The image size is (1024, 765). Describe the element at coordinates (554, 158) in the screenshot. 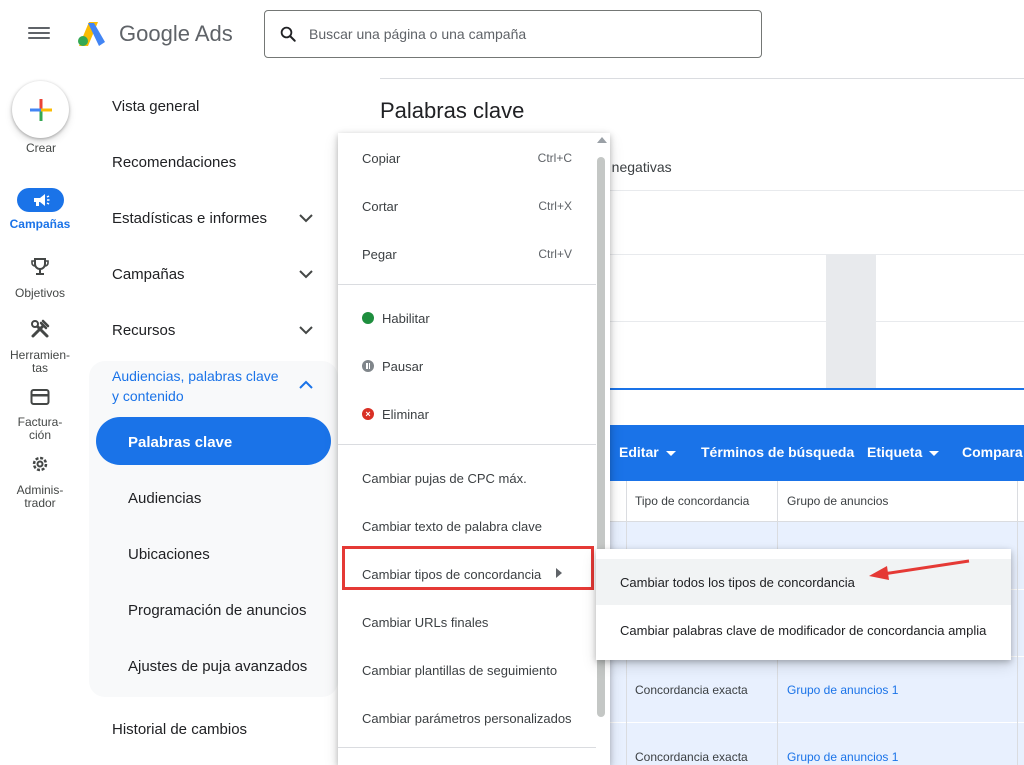

I see `shortcut-copy: Ctrl+C` at that location.